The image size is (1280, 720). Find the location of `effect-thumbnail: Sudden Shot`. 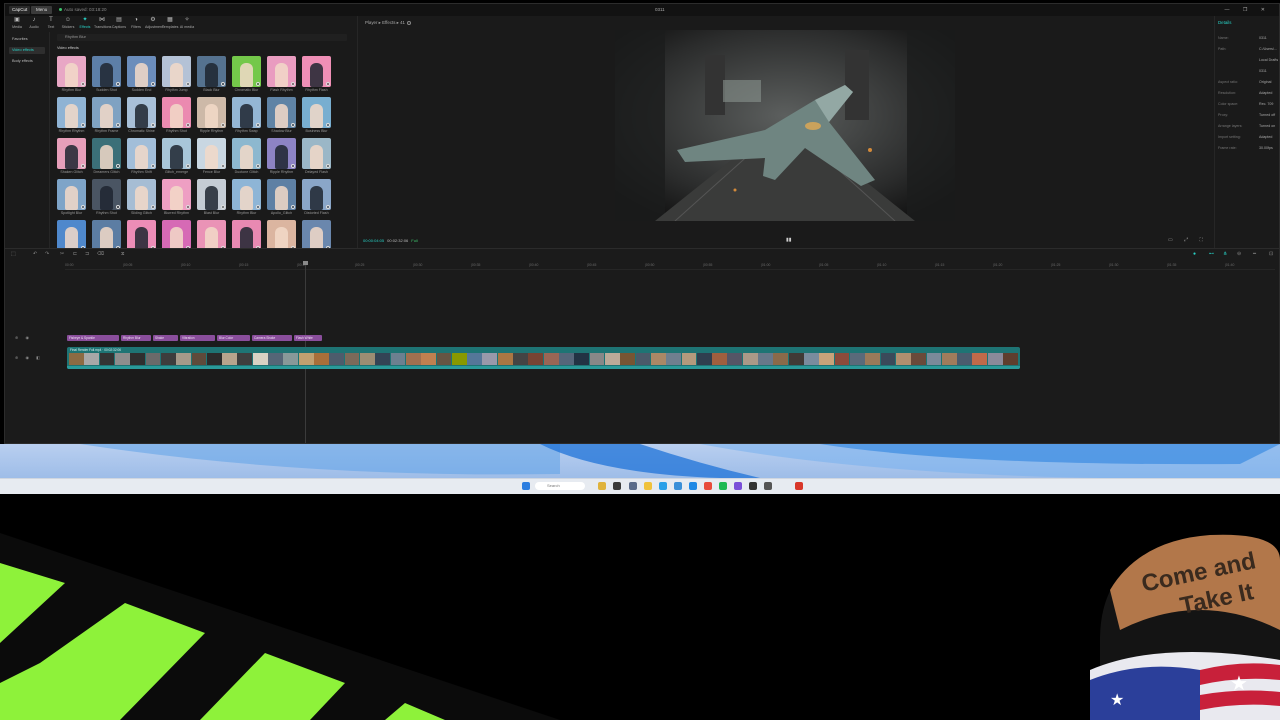

effect-thumbnail: Sudden Shot is located at coordinates (106, 76).